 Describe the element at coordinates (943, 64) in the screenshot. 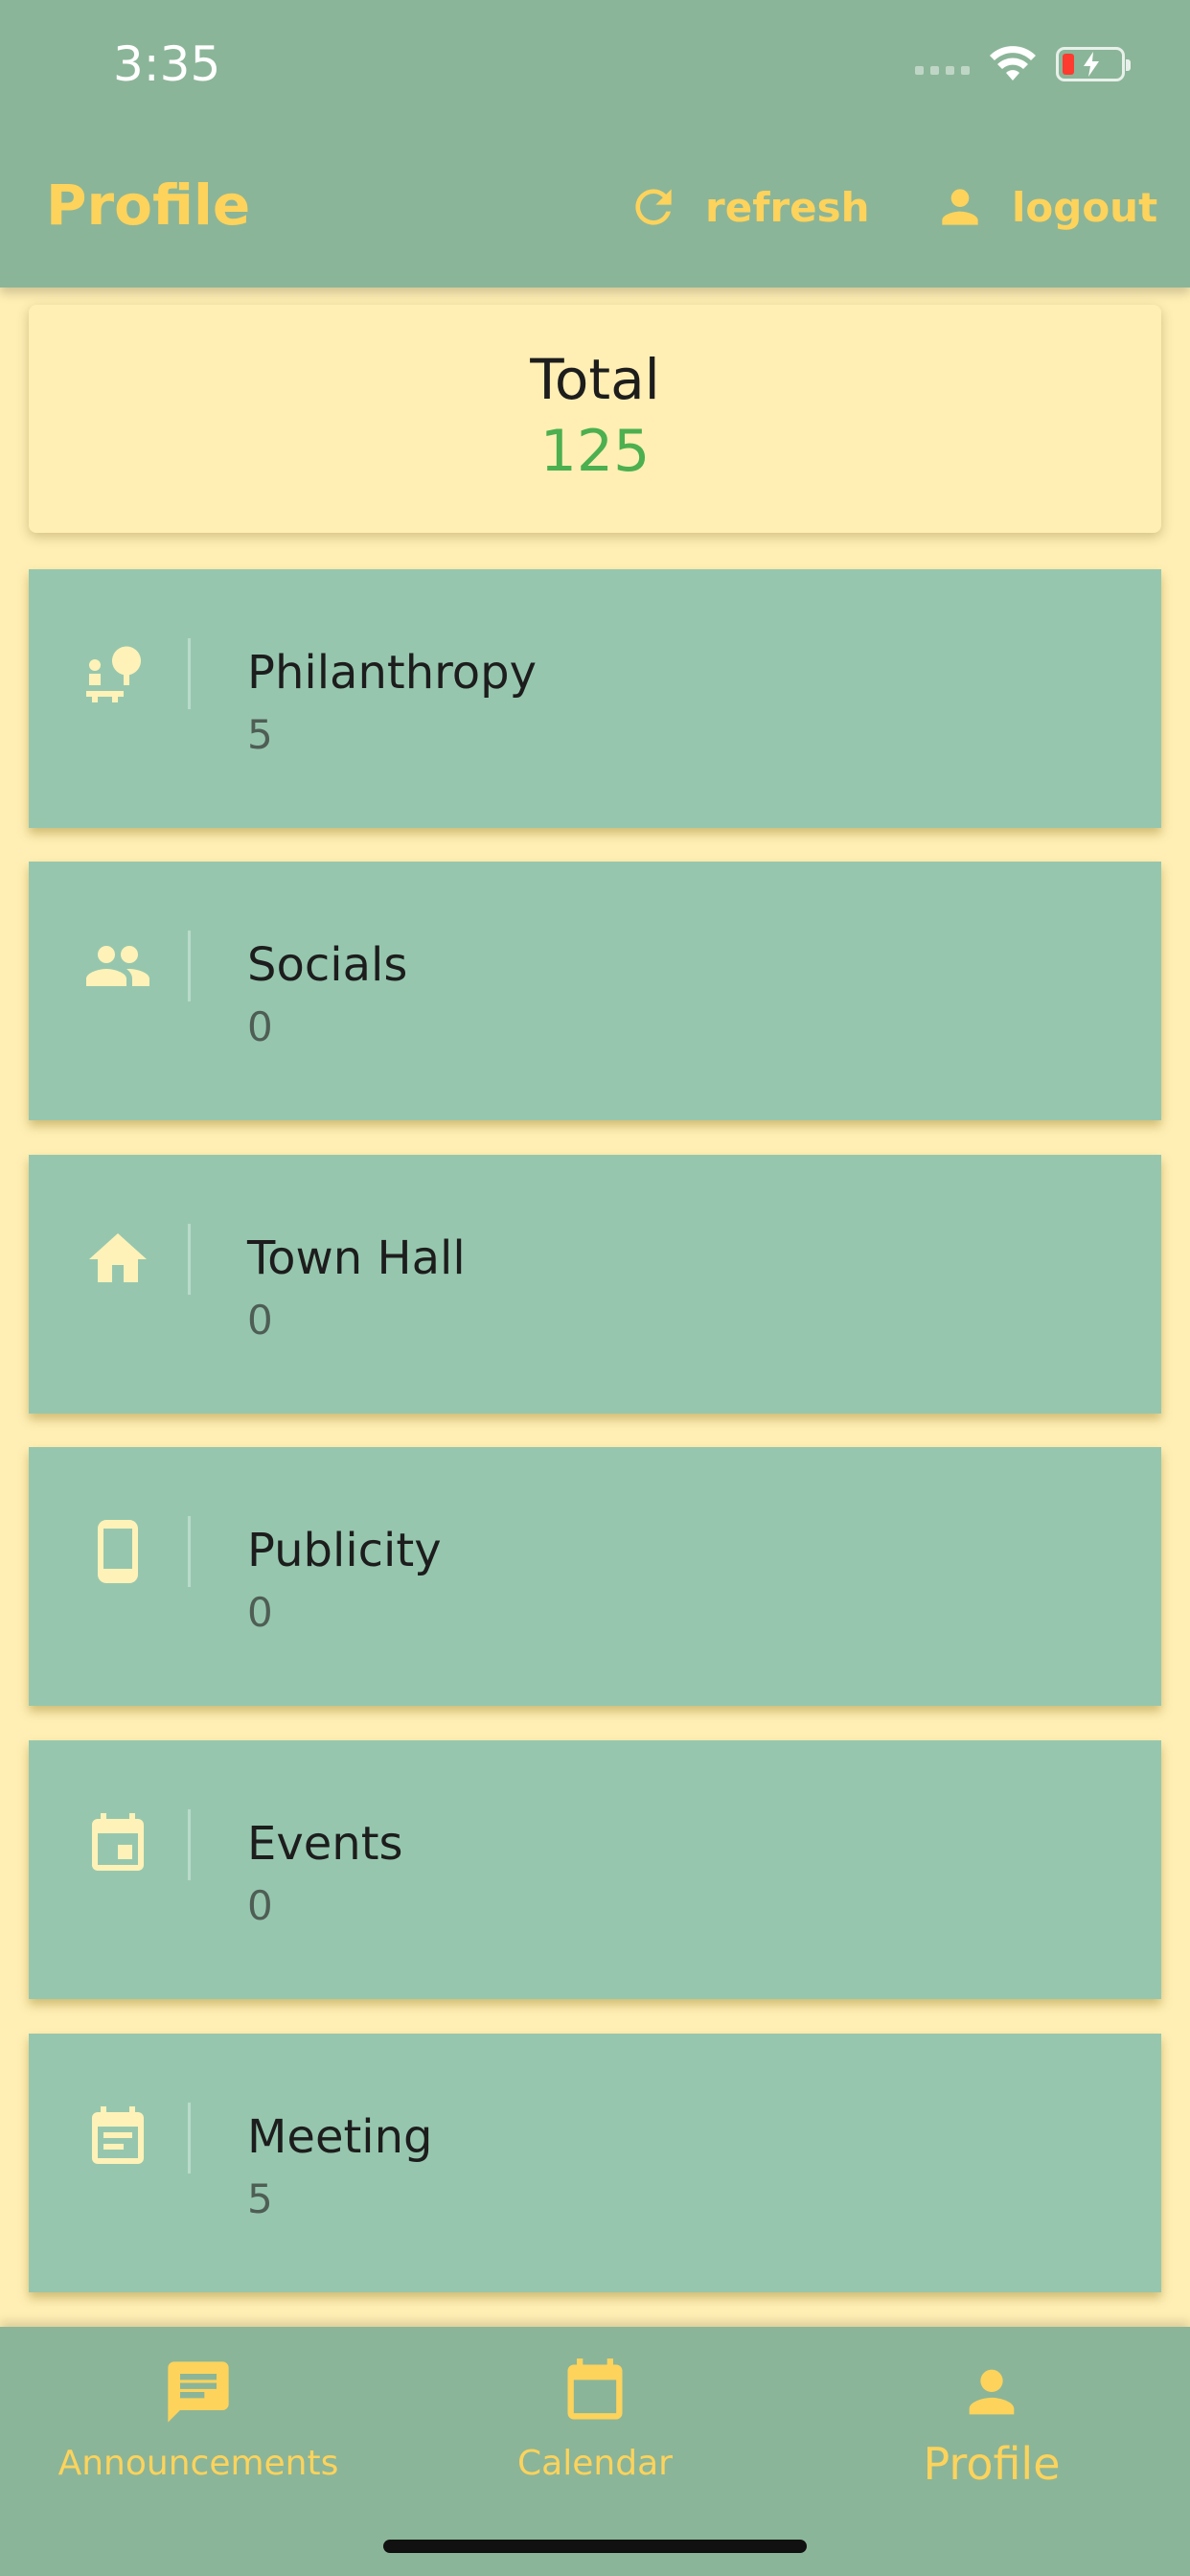

I see `cellular-signal-icon` at that location.